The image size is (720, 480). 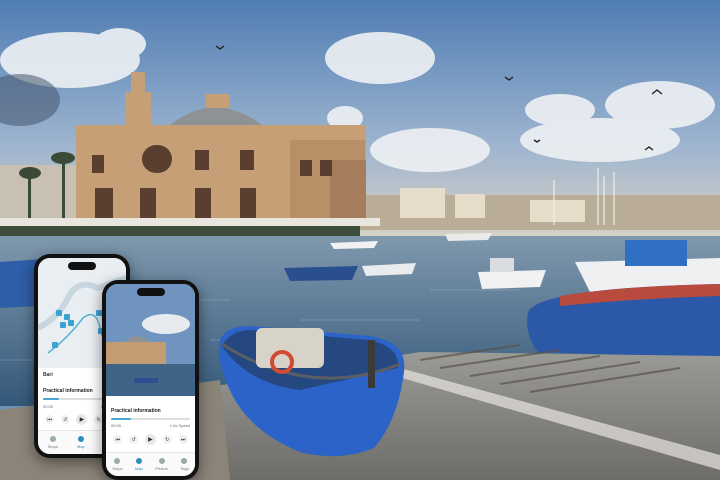 I want to click on stop-photo-image, so click(x=150, y=340).